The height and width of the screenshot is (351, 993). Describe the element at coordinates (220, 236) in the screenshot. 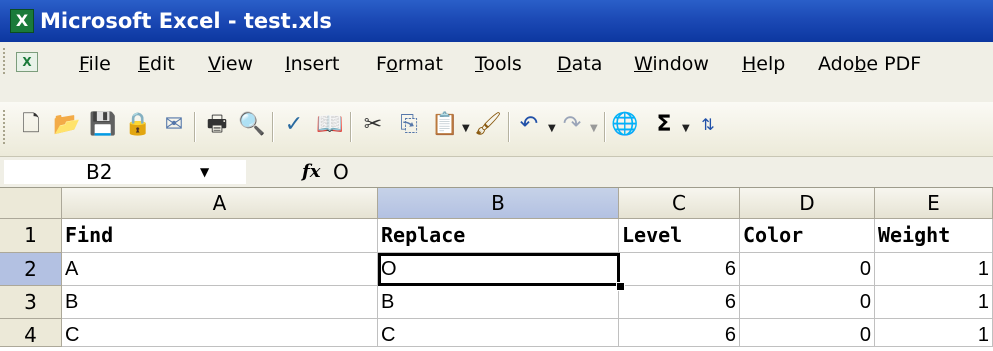

I see `cell-a1: Find` at that location.